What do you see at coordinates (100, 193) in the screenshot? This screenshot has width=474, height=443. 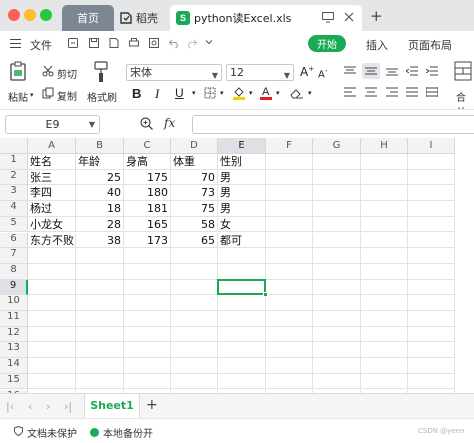 I see `cell-b3: 40` at bounding box center [100, 193].